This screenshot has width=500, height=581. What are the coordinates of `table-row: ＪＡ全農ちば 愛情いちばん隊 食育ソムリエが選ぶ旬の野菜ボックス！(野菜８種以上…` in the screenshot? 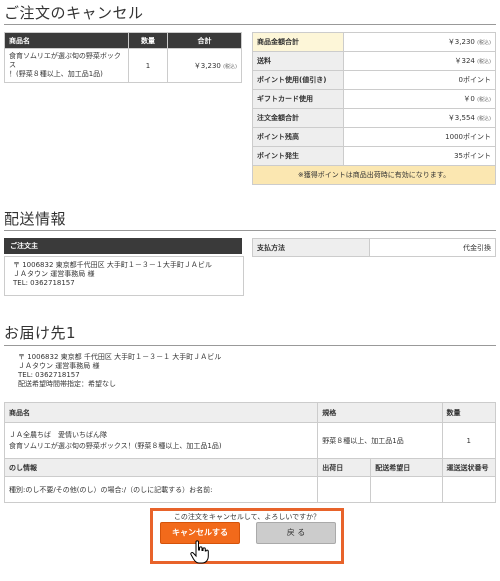 It's located at (250, 440).